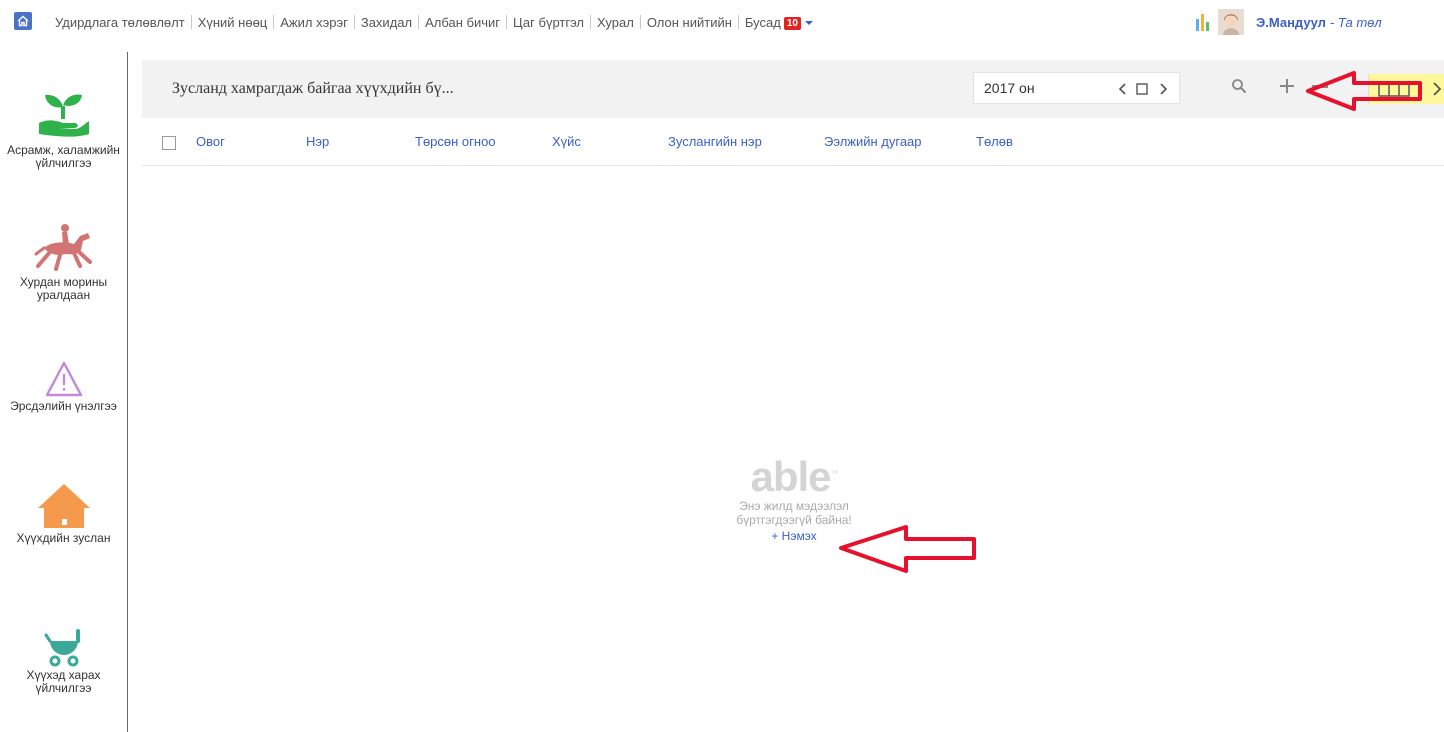  Describe the element at coordinates (1287, 86) in the screenshot. I see `add-icon` at that location.